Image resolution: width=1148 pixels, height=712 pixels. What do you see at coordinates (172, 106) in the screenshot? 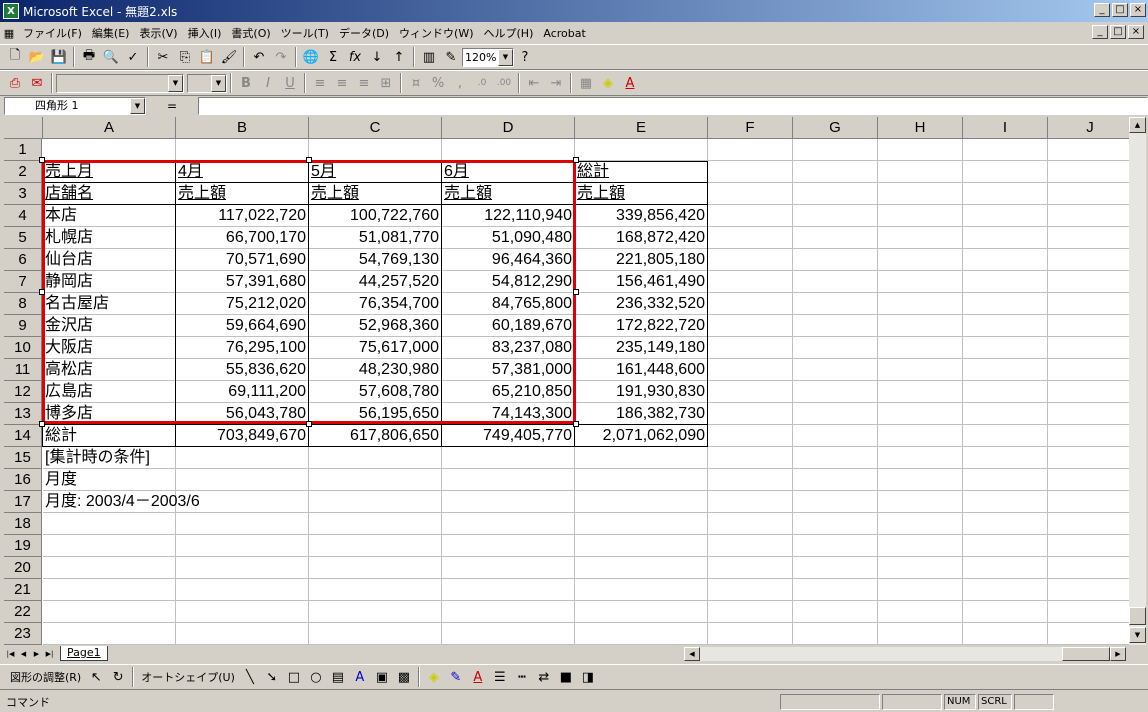
I see `formula-equals: =` at bounding box center [172, 106].